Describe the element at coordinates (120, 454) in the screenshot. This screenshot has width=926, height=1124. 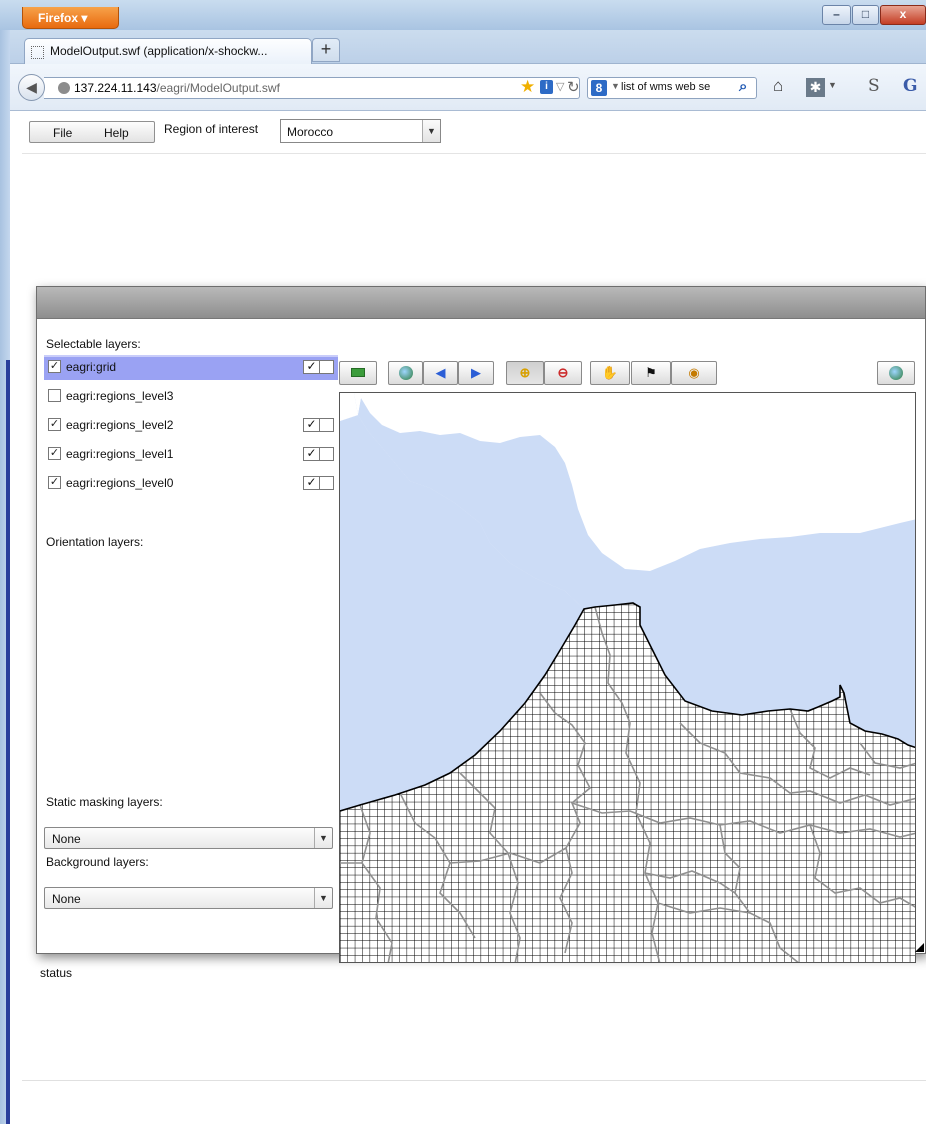
I see `layer-name: eagri:regions_level1` at that location.